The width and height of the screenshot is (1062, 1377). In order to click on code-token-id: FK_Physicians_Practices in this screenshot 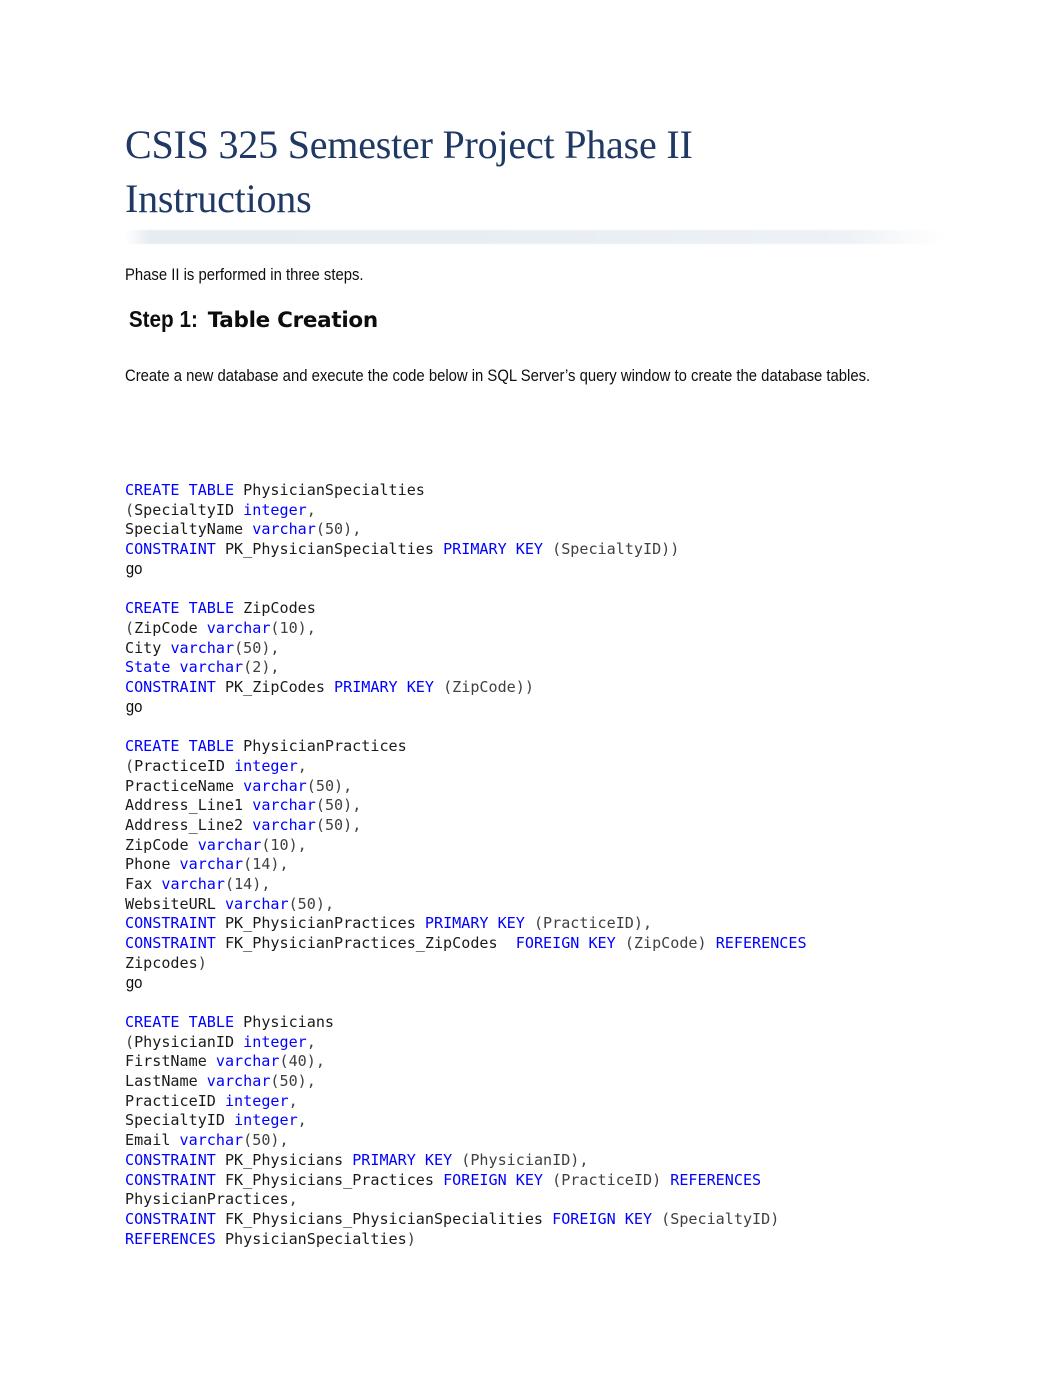, I will do `click(334, 1179)`.